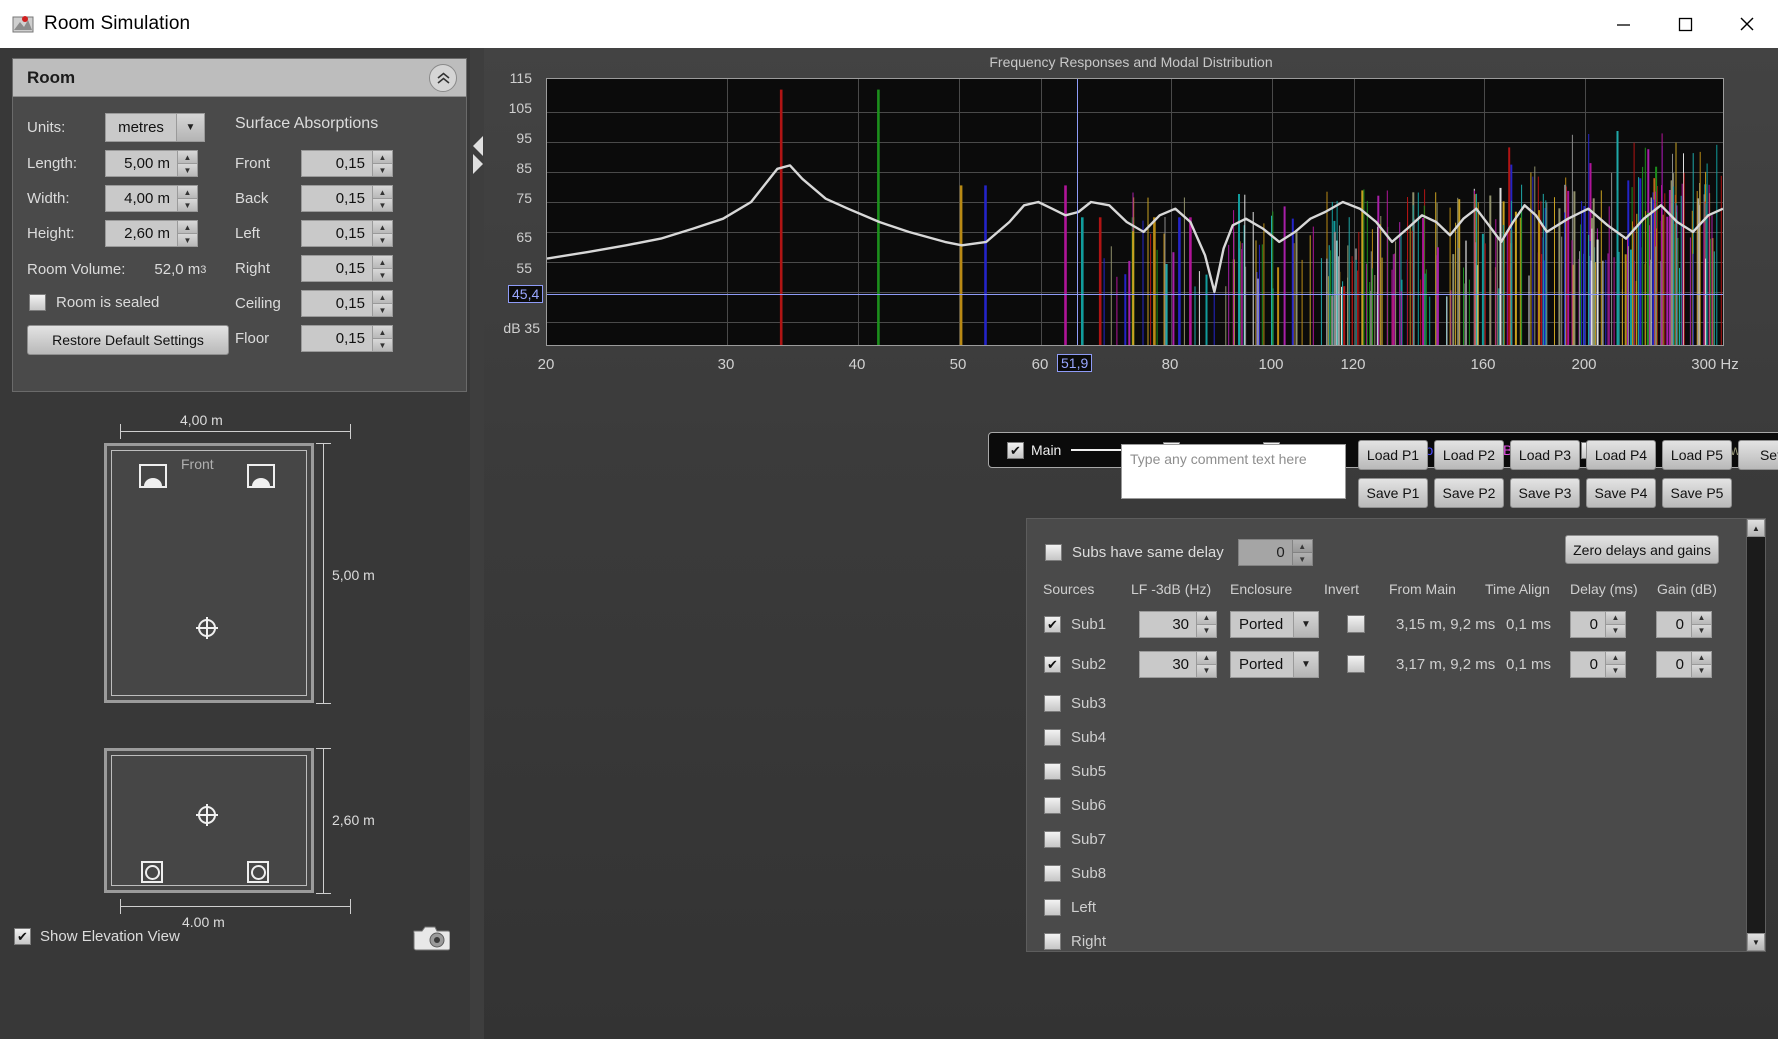 This screenshot has width=1778, height=1039. Describe the element at coordinates (347, 233) in the screenshot. I see `absorption-stepper-left: 0,15 ▲ ▼` at that location.